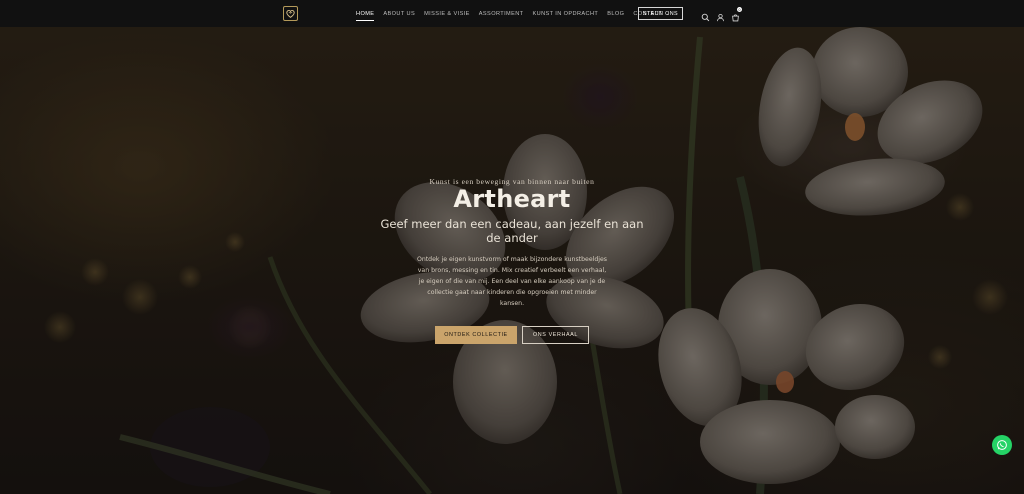 The image size is (1024, 494). Describe the element at coordinates (512, 199) in the screenshot. I see `hero-title: Artheart` at that location.